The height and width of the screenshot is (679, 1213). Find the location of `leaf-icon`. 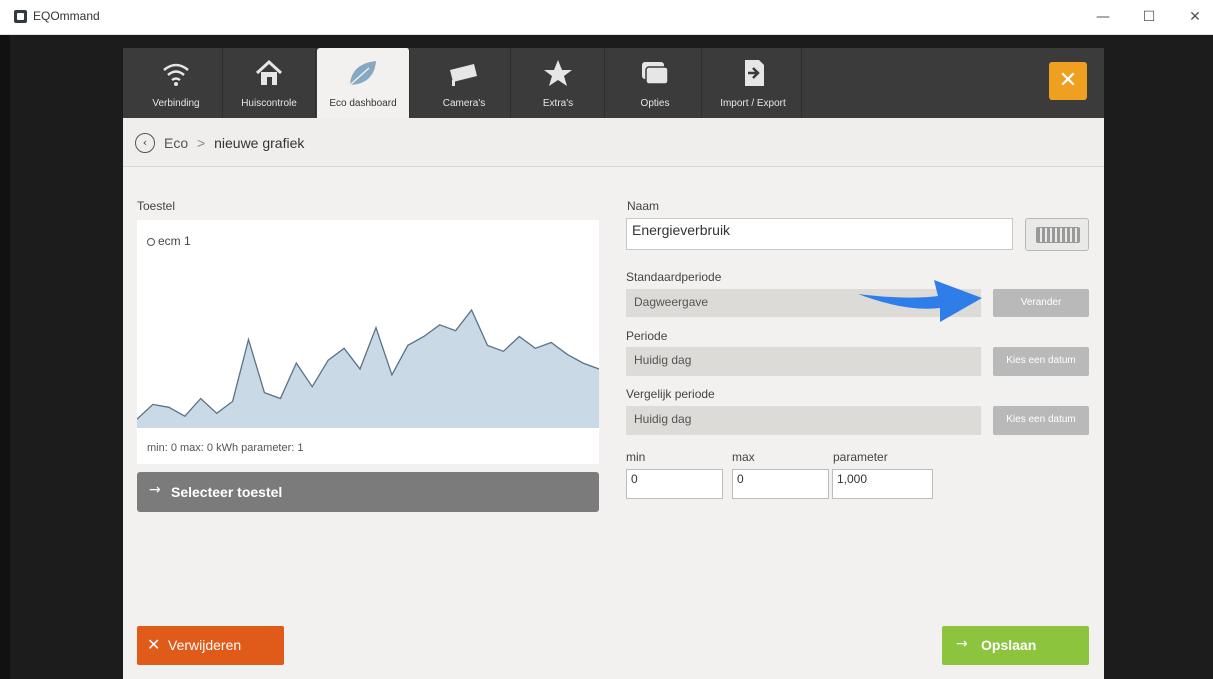

leaf-icon is located at coordinates (362, 73).